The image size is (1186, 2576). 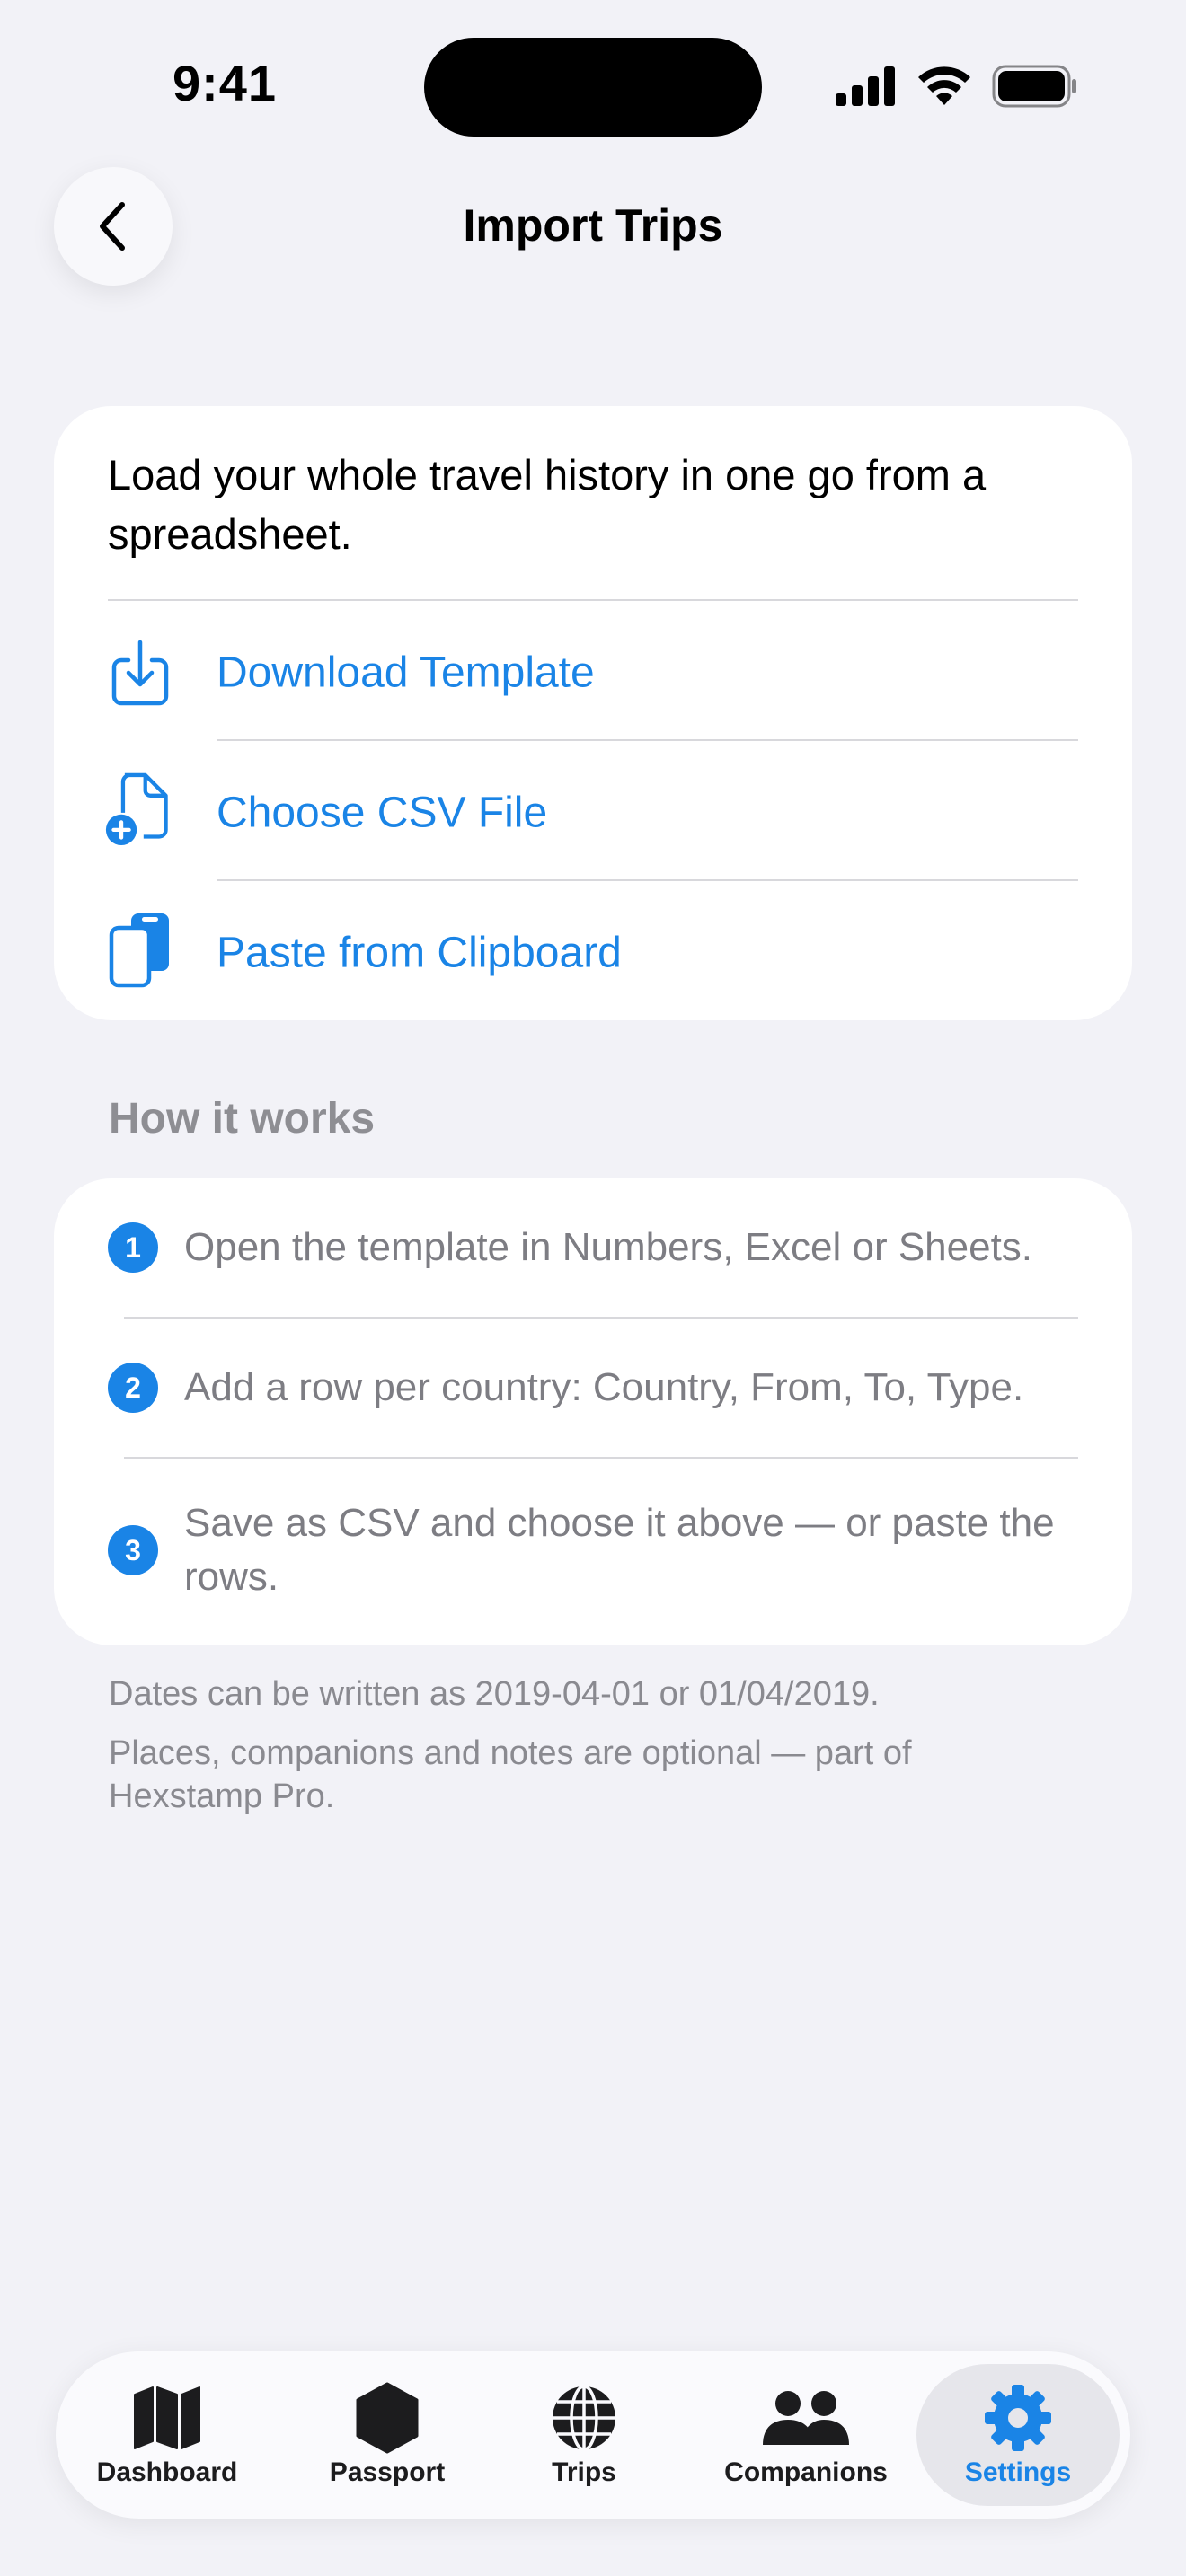 What do you see at coordinates (387, 2418) in the screenshot?
I see `hexagon-icon` at bounding box center [387, 2418].